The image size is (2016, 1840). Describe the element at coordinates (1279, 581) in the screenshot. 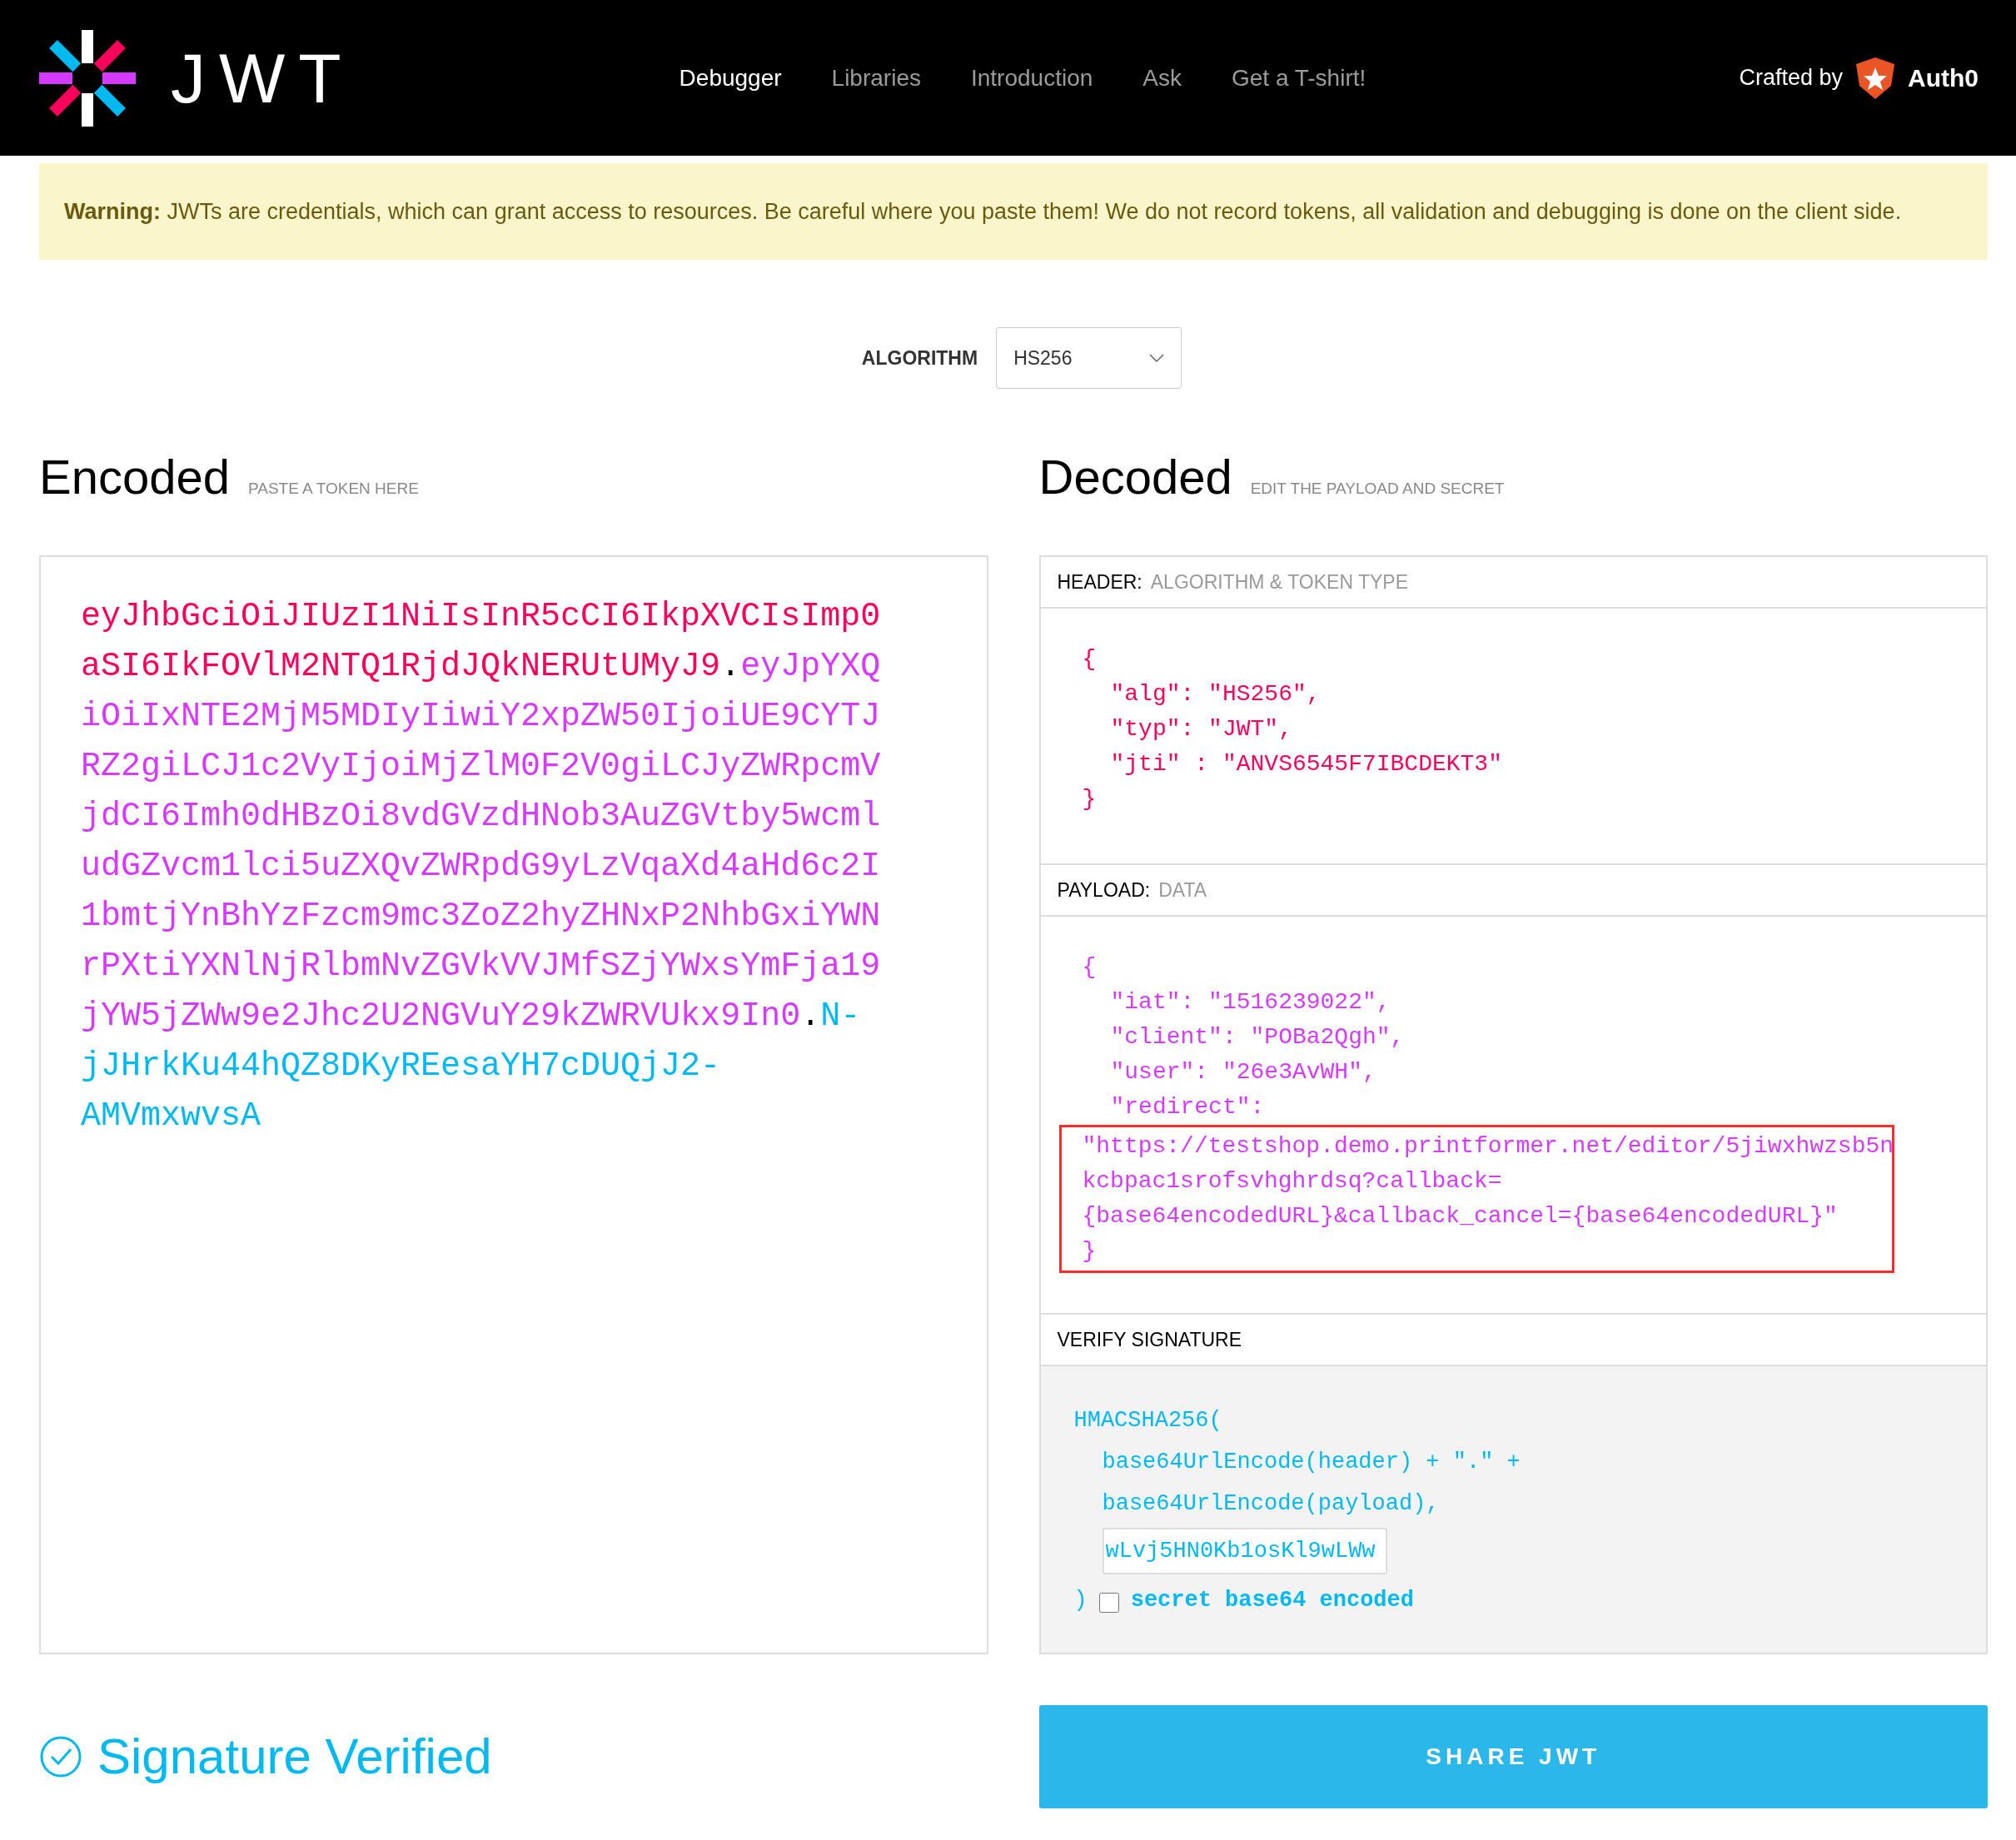

I see `section-sublabel: ALGORITHM & TOKEN TYPE` at that location.